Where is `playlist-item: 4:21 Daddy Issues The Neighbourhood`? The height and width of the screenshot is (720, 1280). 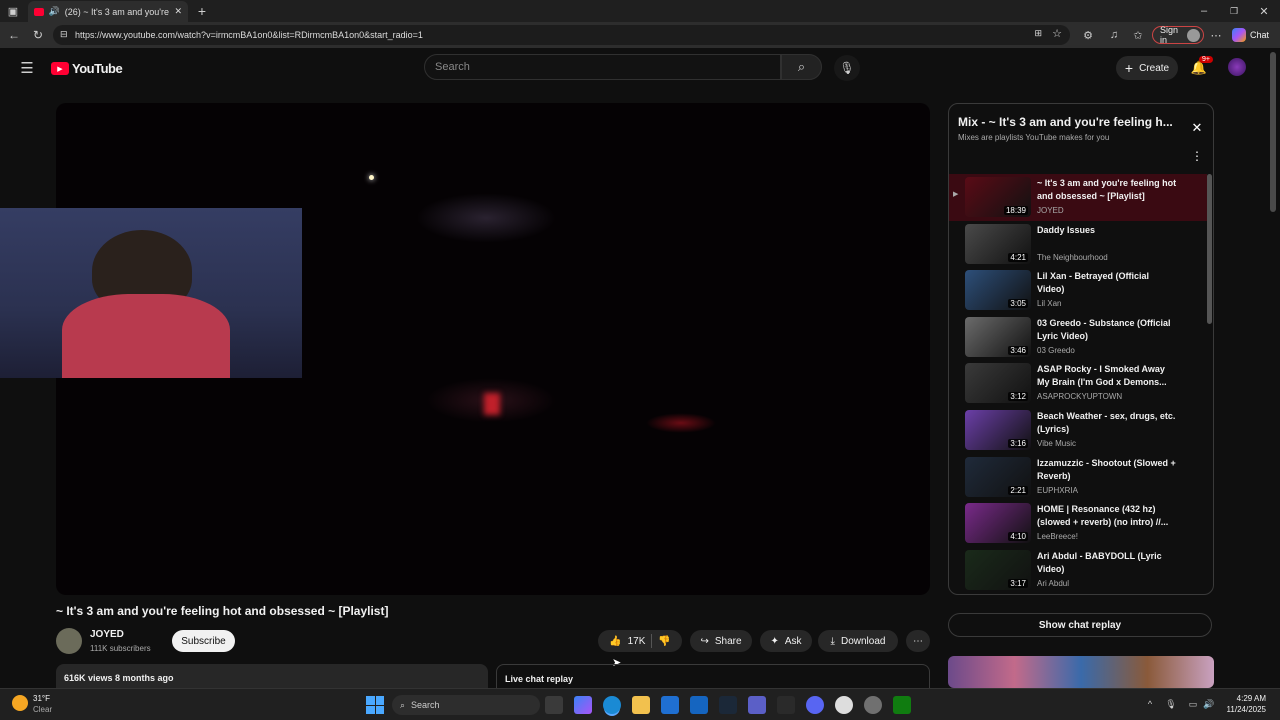
playlist-item: 4:21 Daddy Issues The Neighbourhood is located at coordinates (1078, 244).